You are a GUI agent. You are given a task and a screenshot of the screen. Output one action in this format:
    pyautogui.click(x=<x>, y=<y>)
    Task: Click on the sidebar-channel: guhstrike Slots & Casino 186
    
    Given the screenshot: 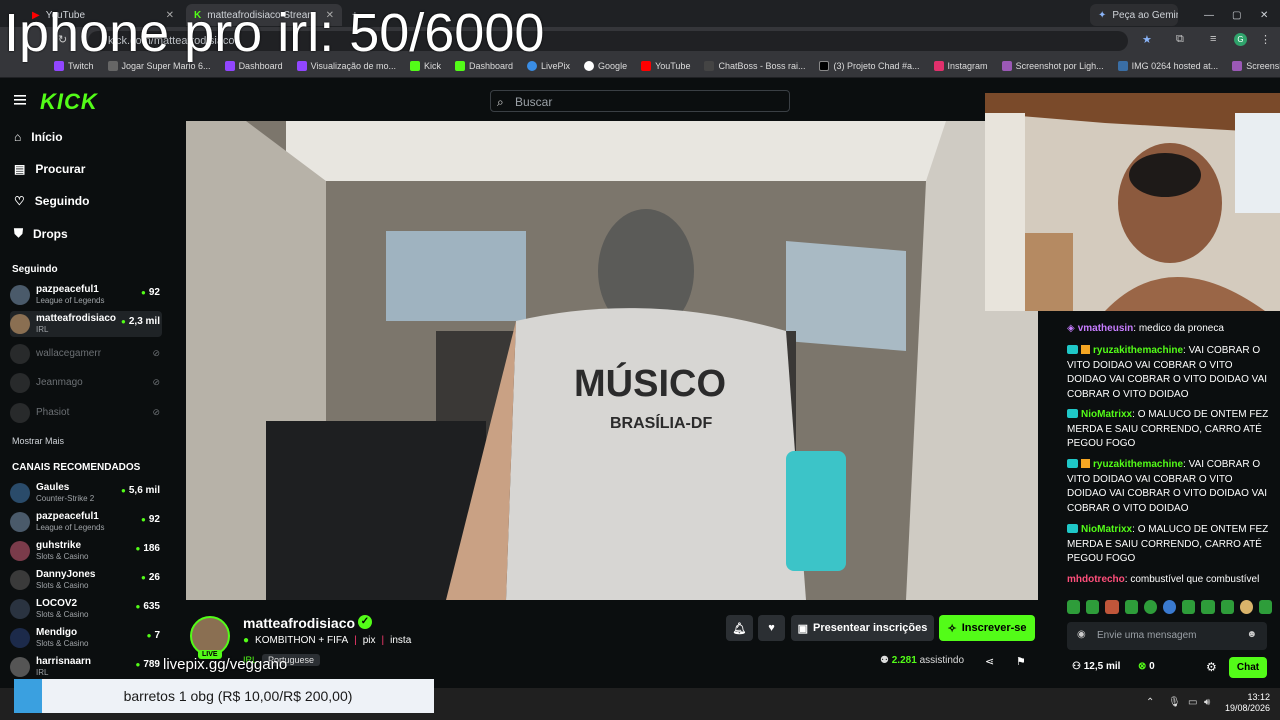 What is the action you would take?
    pyautogui.click(x=86, y=551)
    